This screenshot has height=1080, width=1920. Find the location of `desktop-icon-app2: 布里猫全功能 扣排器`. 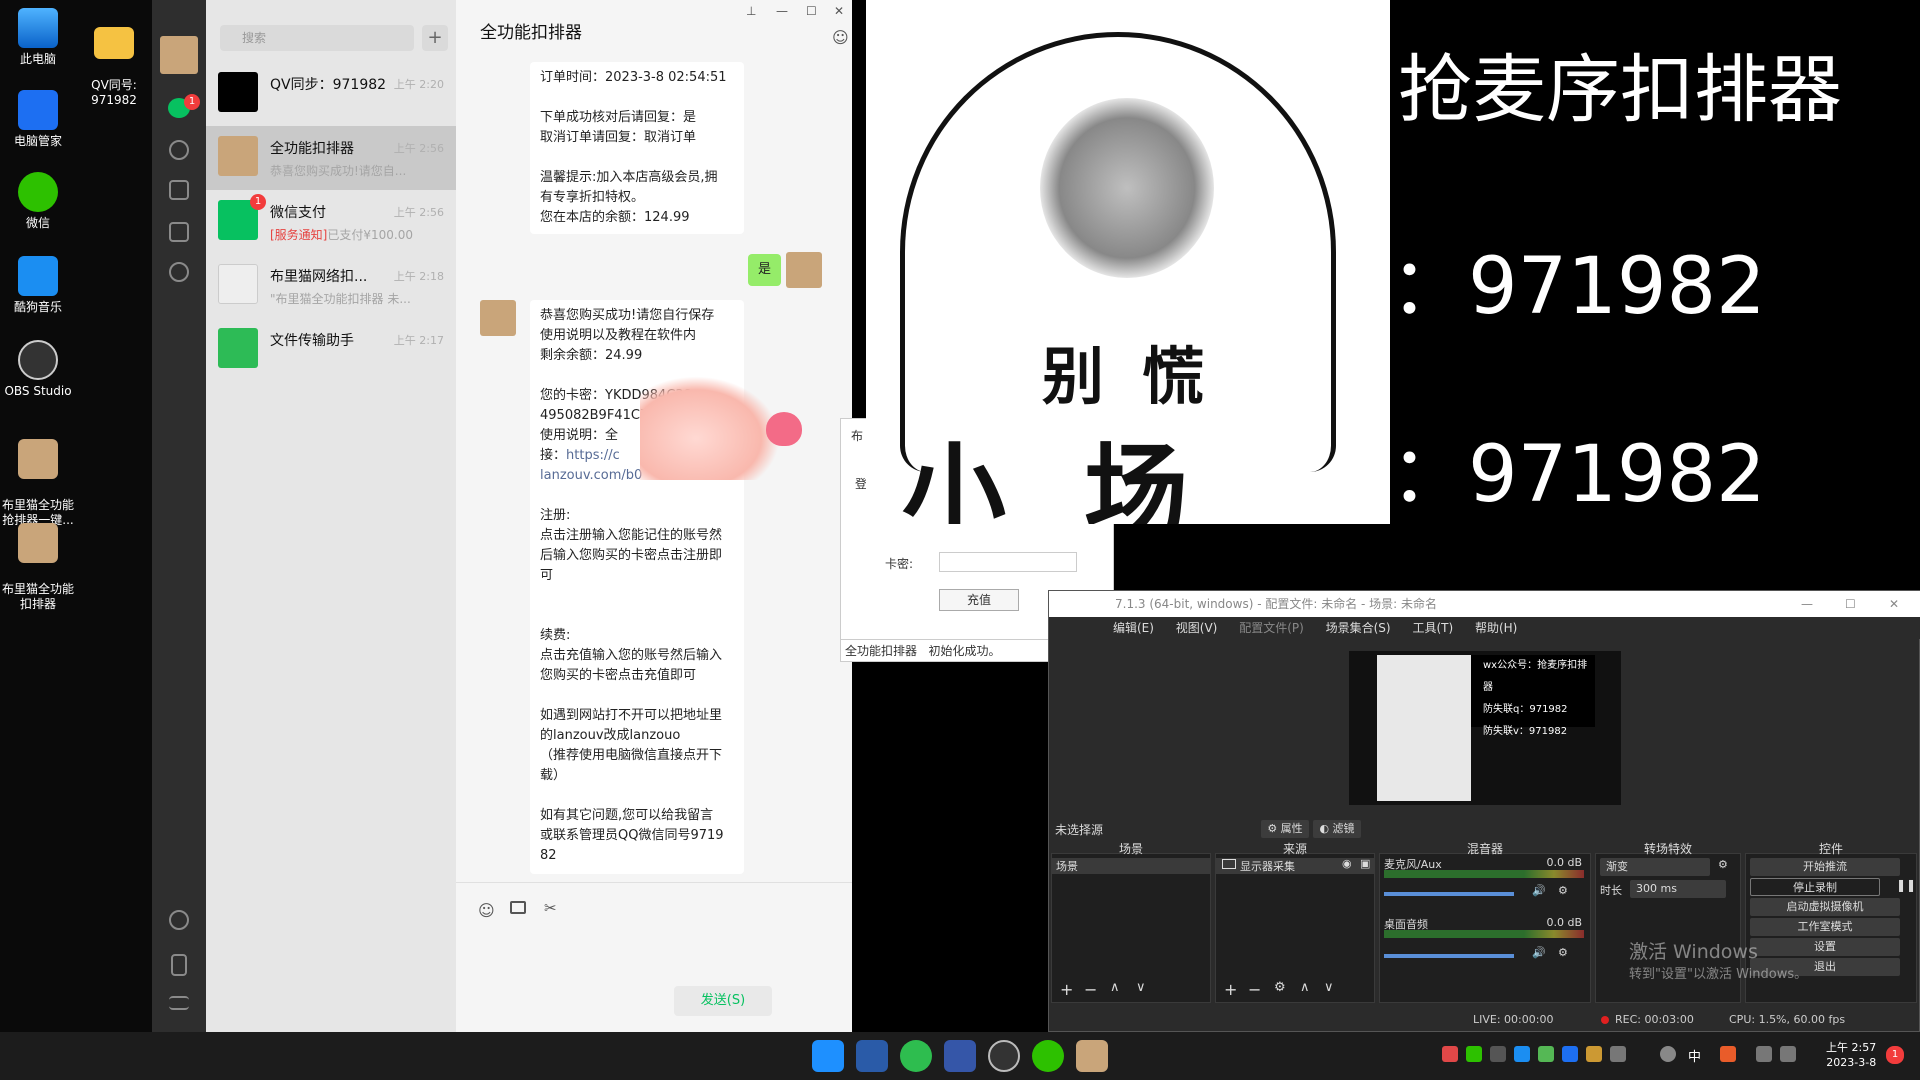

desktop-icon-app2: 布里猫全功能 扣排器 is located at coordinates (38, 560).